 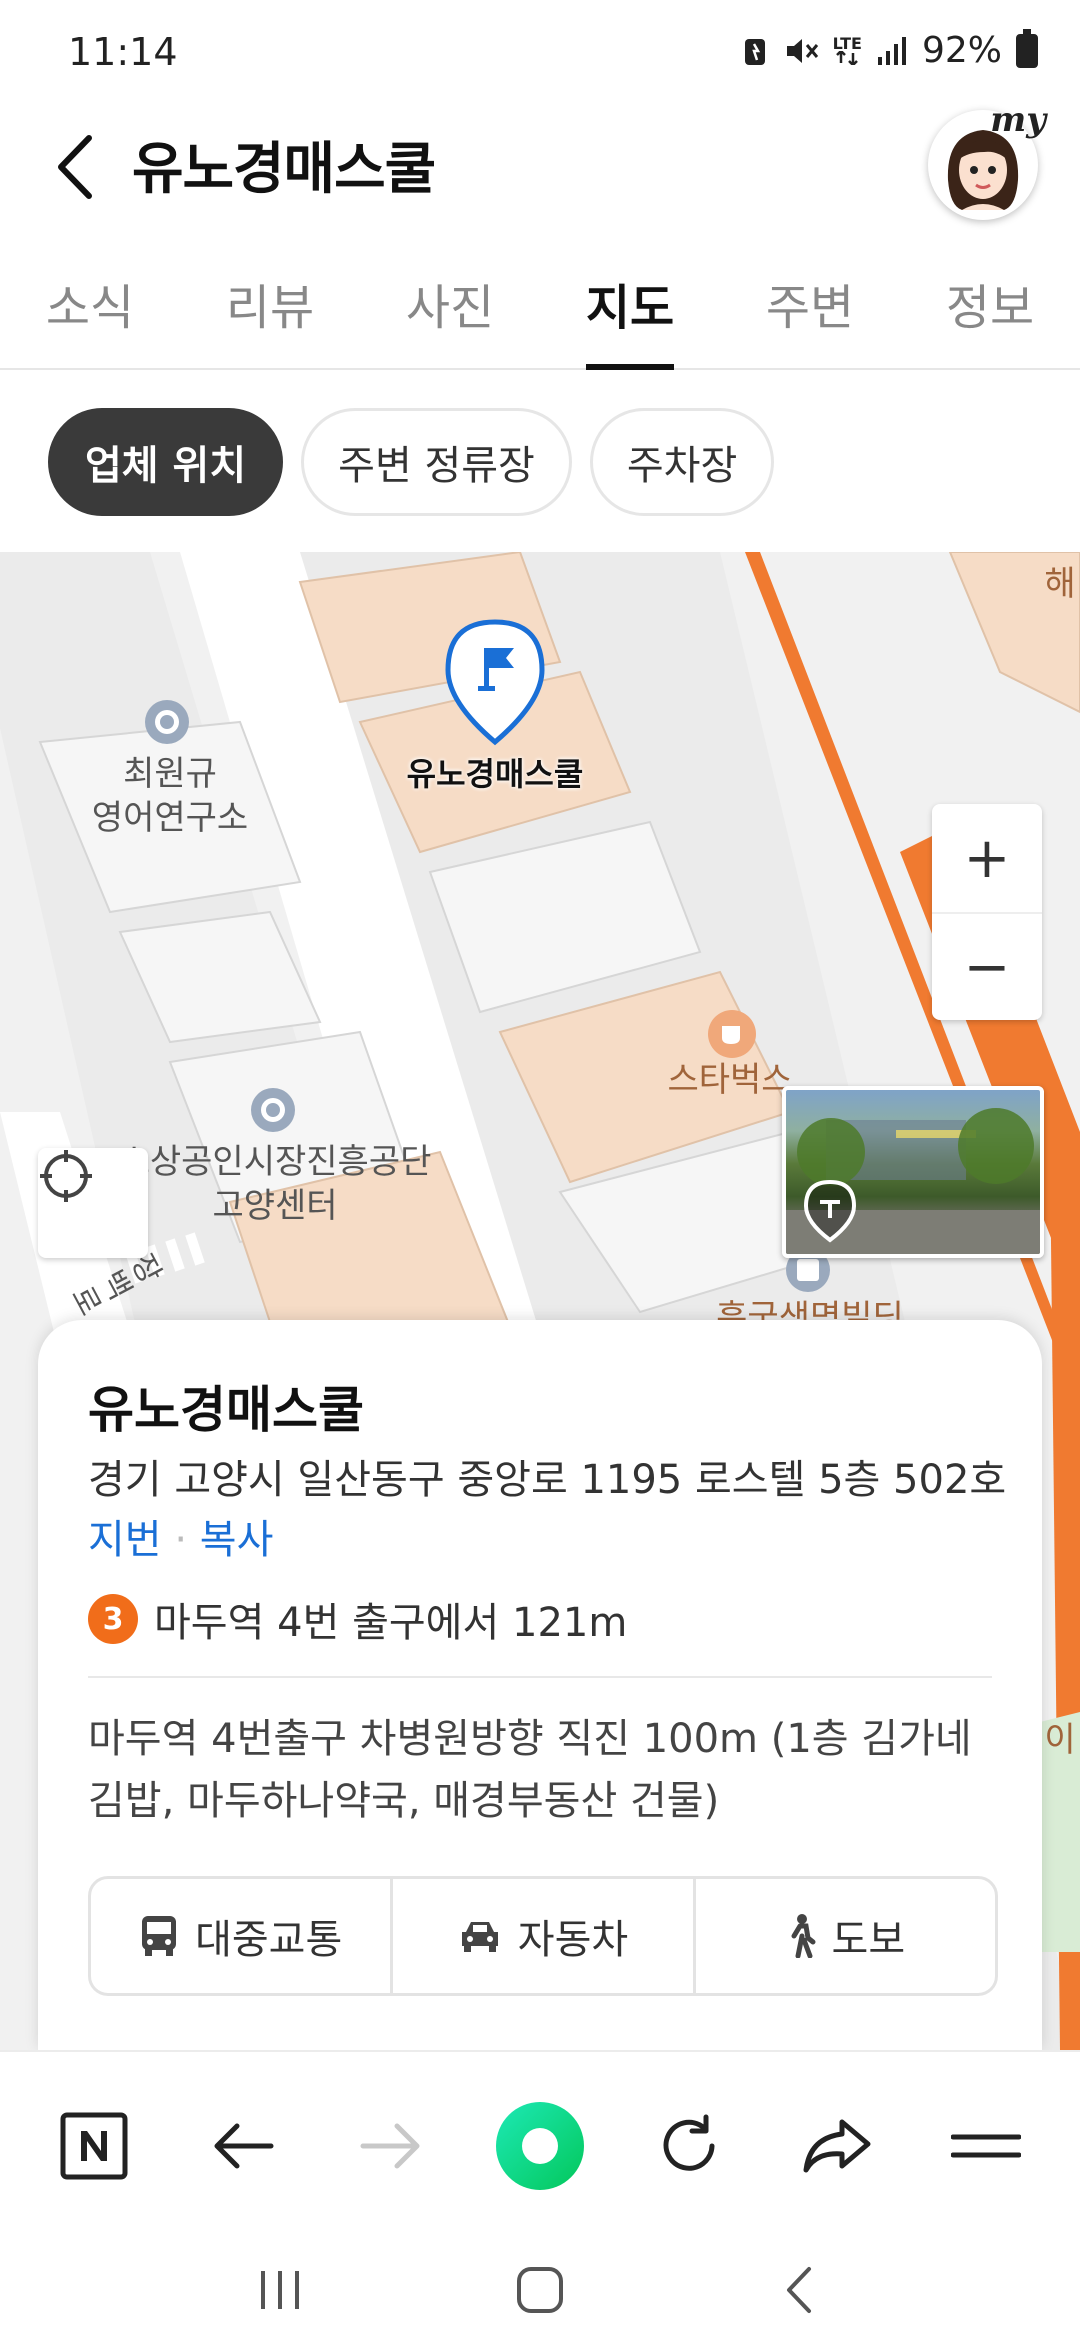 I want to click on place-address-block: 경기 고양시 일산동구 중앙로 1195 로스텔 5층 502호 지번 · 복사, so click(x=548, y=1510).